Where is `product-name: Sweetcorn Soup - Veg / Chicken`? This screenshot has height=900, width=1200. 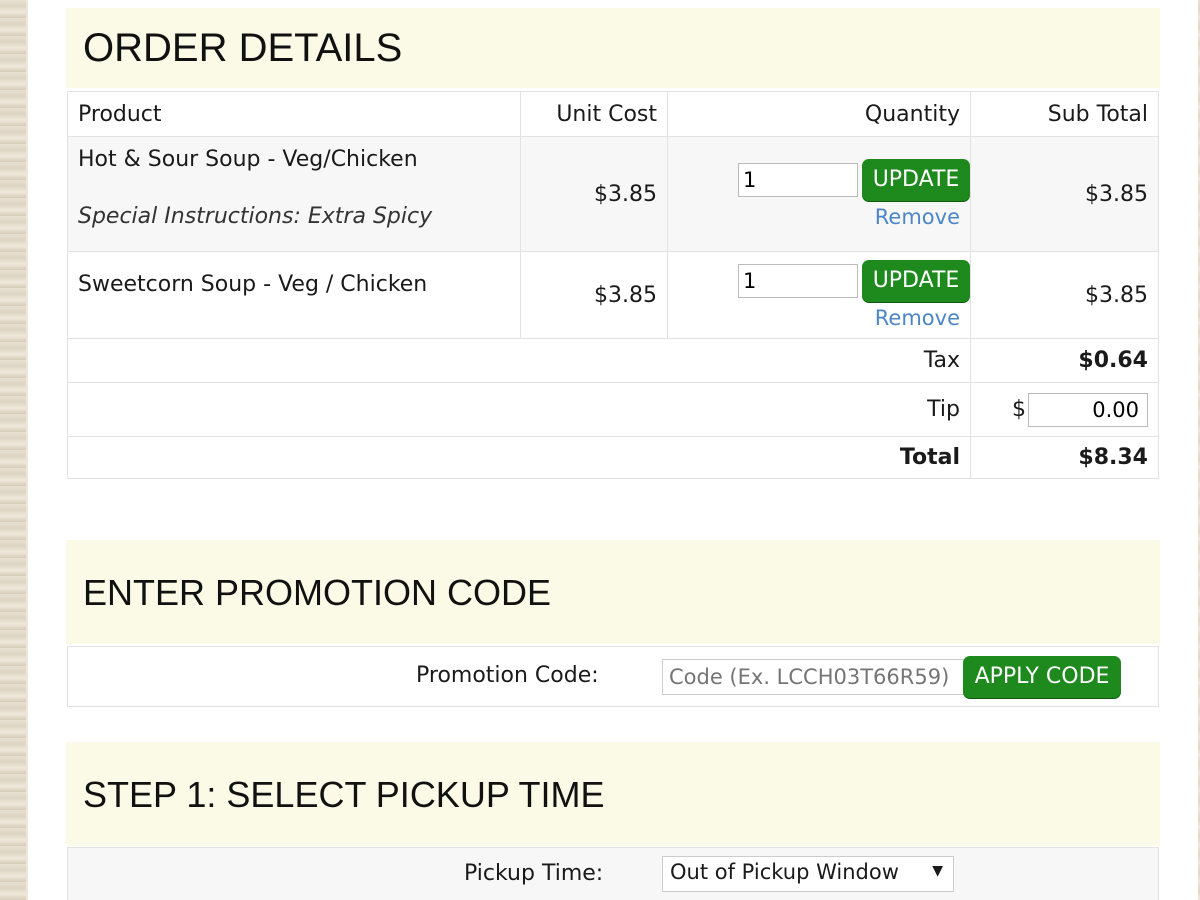
product-name: Sweetcorn Soup - Veg / Chicken is located at coordinates (253, 284).